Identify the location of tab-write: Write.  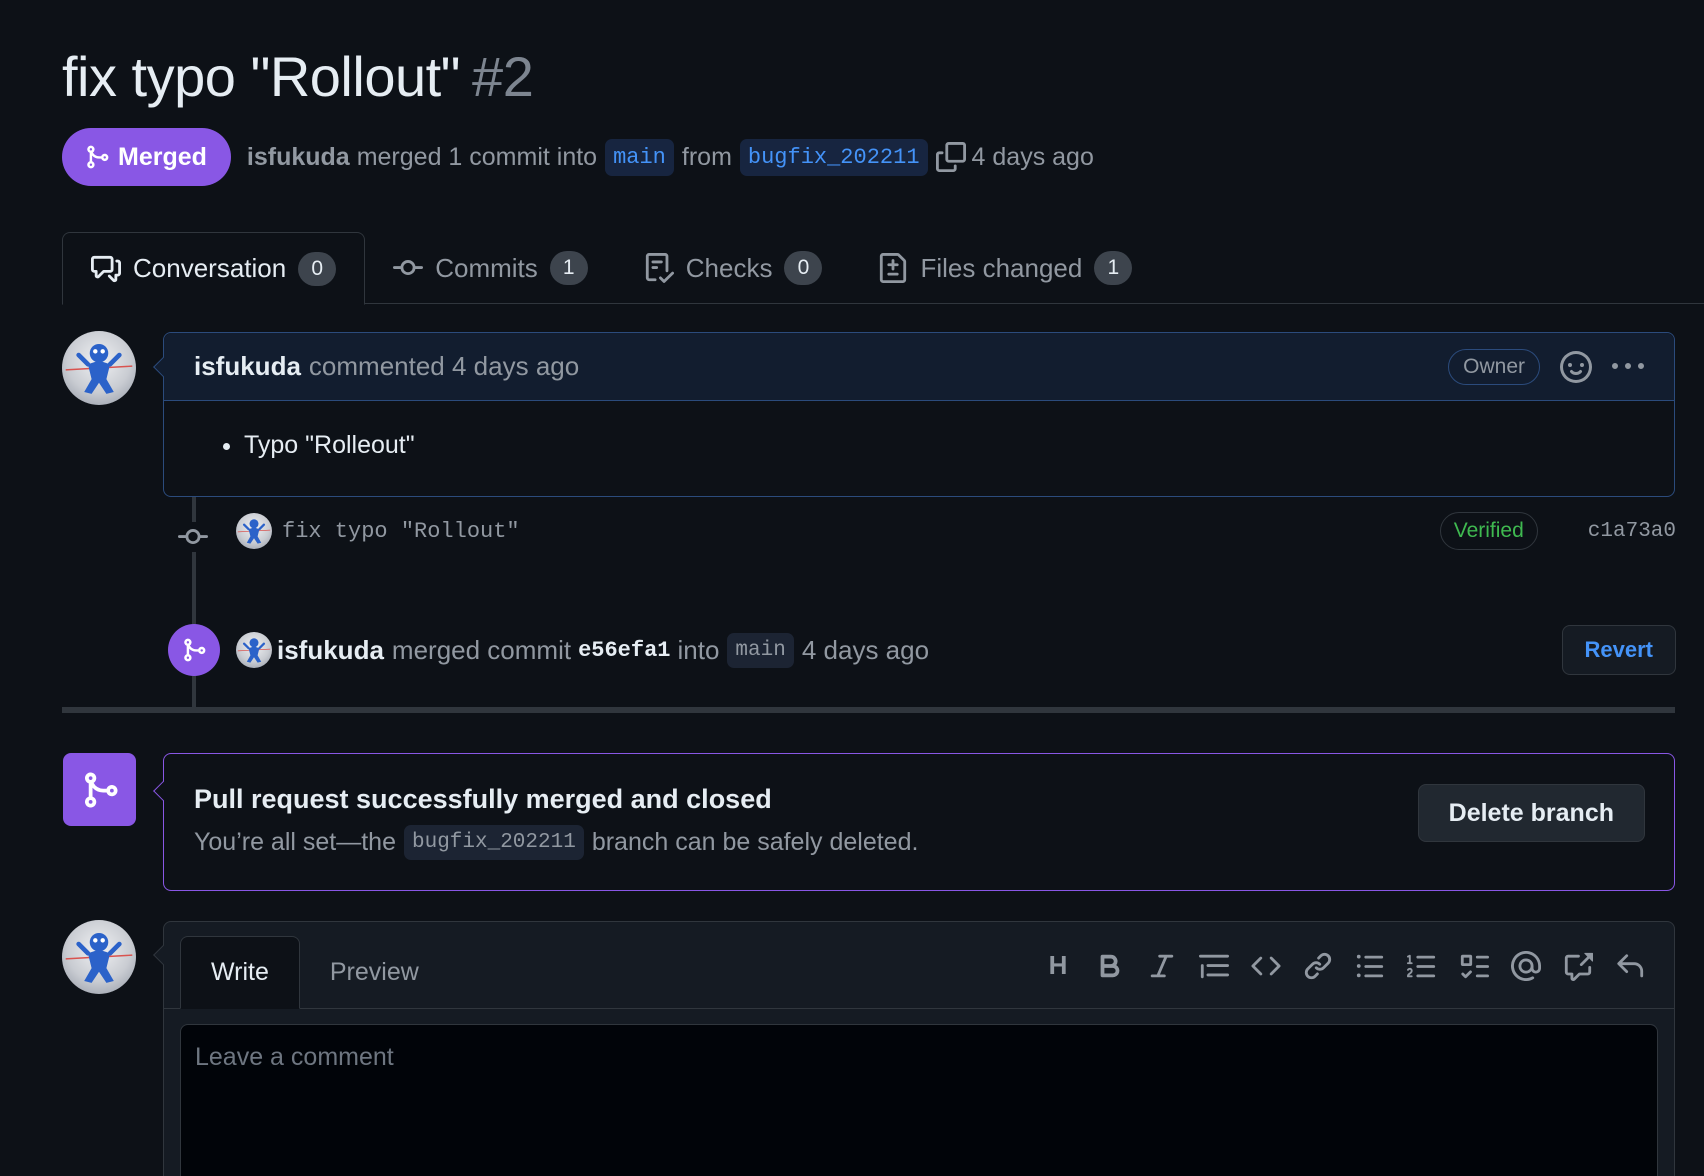
(240, 972).